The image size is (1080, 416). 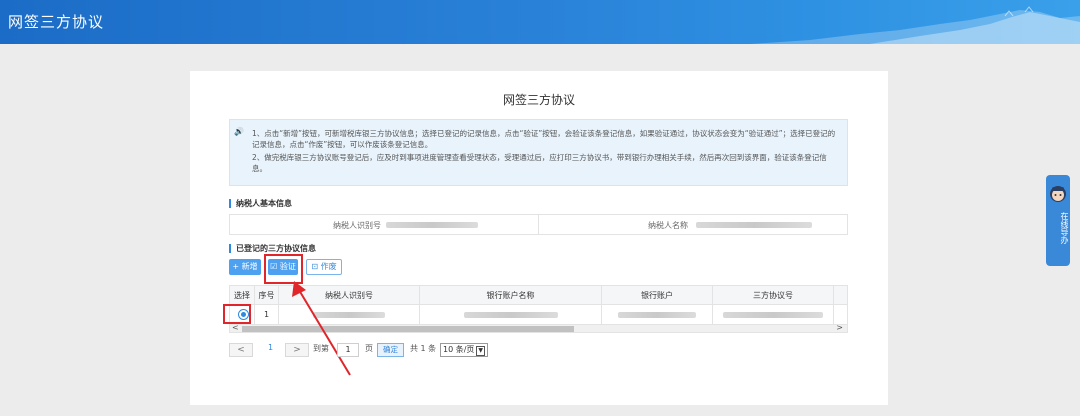 I want to click on add-button: + 新增, so click(x=245, y=267).